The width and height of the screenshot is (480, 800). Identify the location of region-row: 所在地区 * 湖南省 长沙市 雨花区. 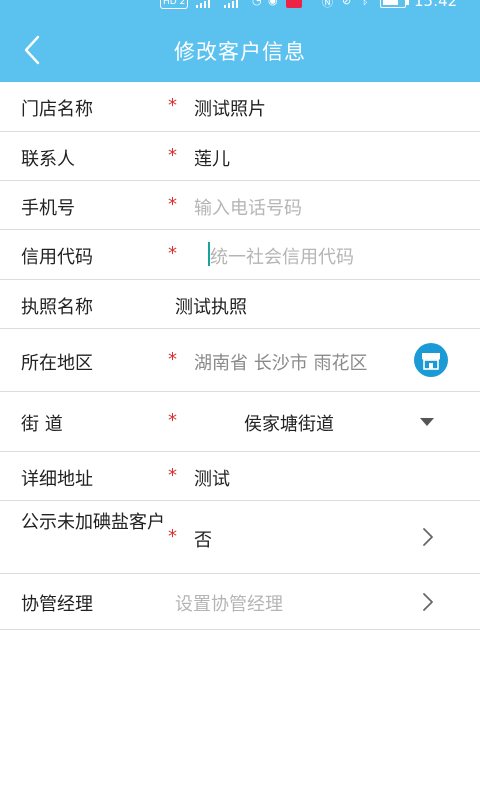
(240, 360).